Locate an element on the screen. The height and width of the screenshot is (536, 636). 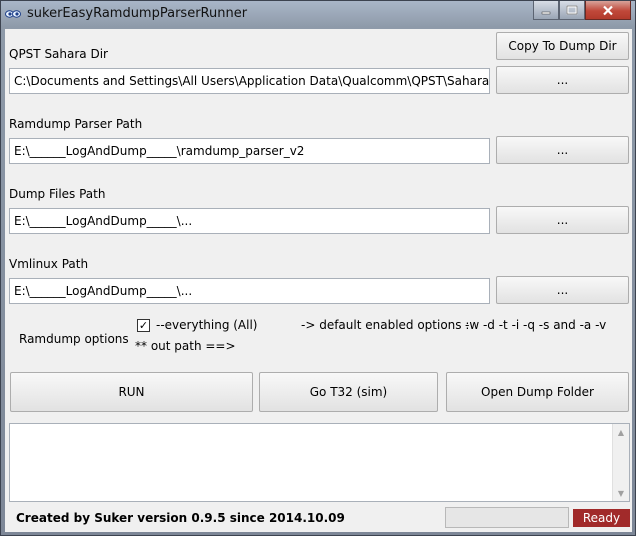
default-options-text: -> default enabled options : is located at coordinates (385, 325).